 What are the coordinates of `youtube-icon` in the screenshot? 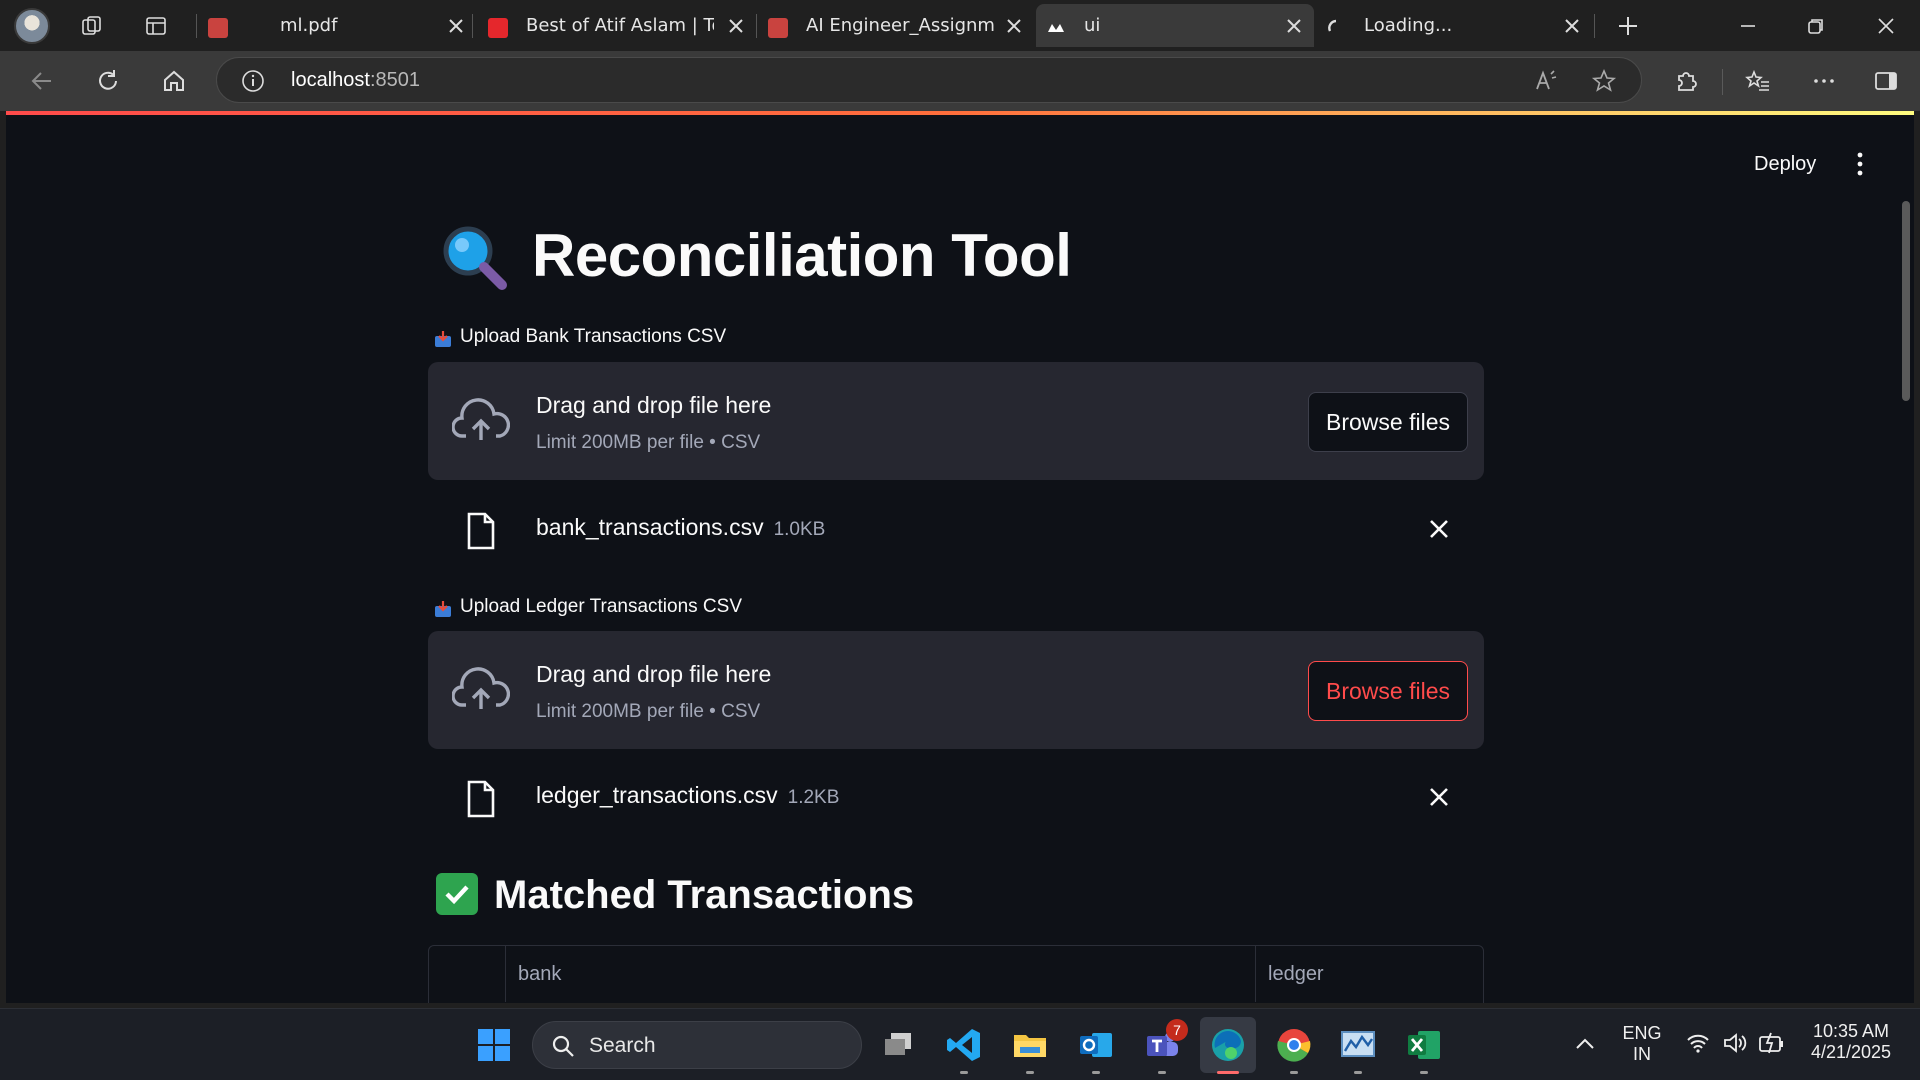 It's located at (498, 28).